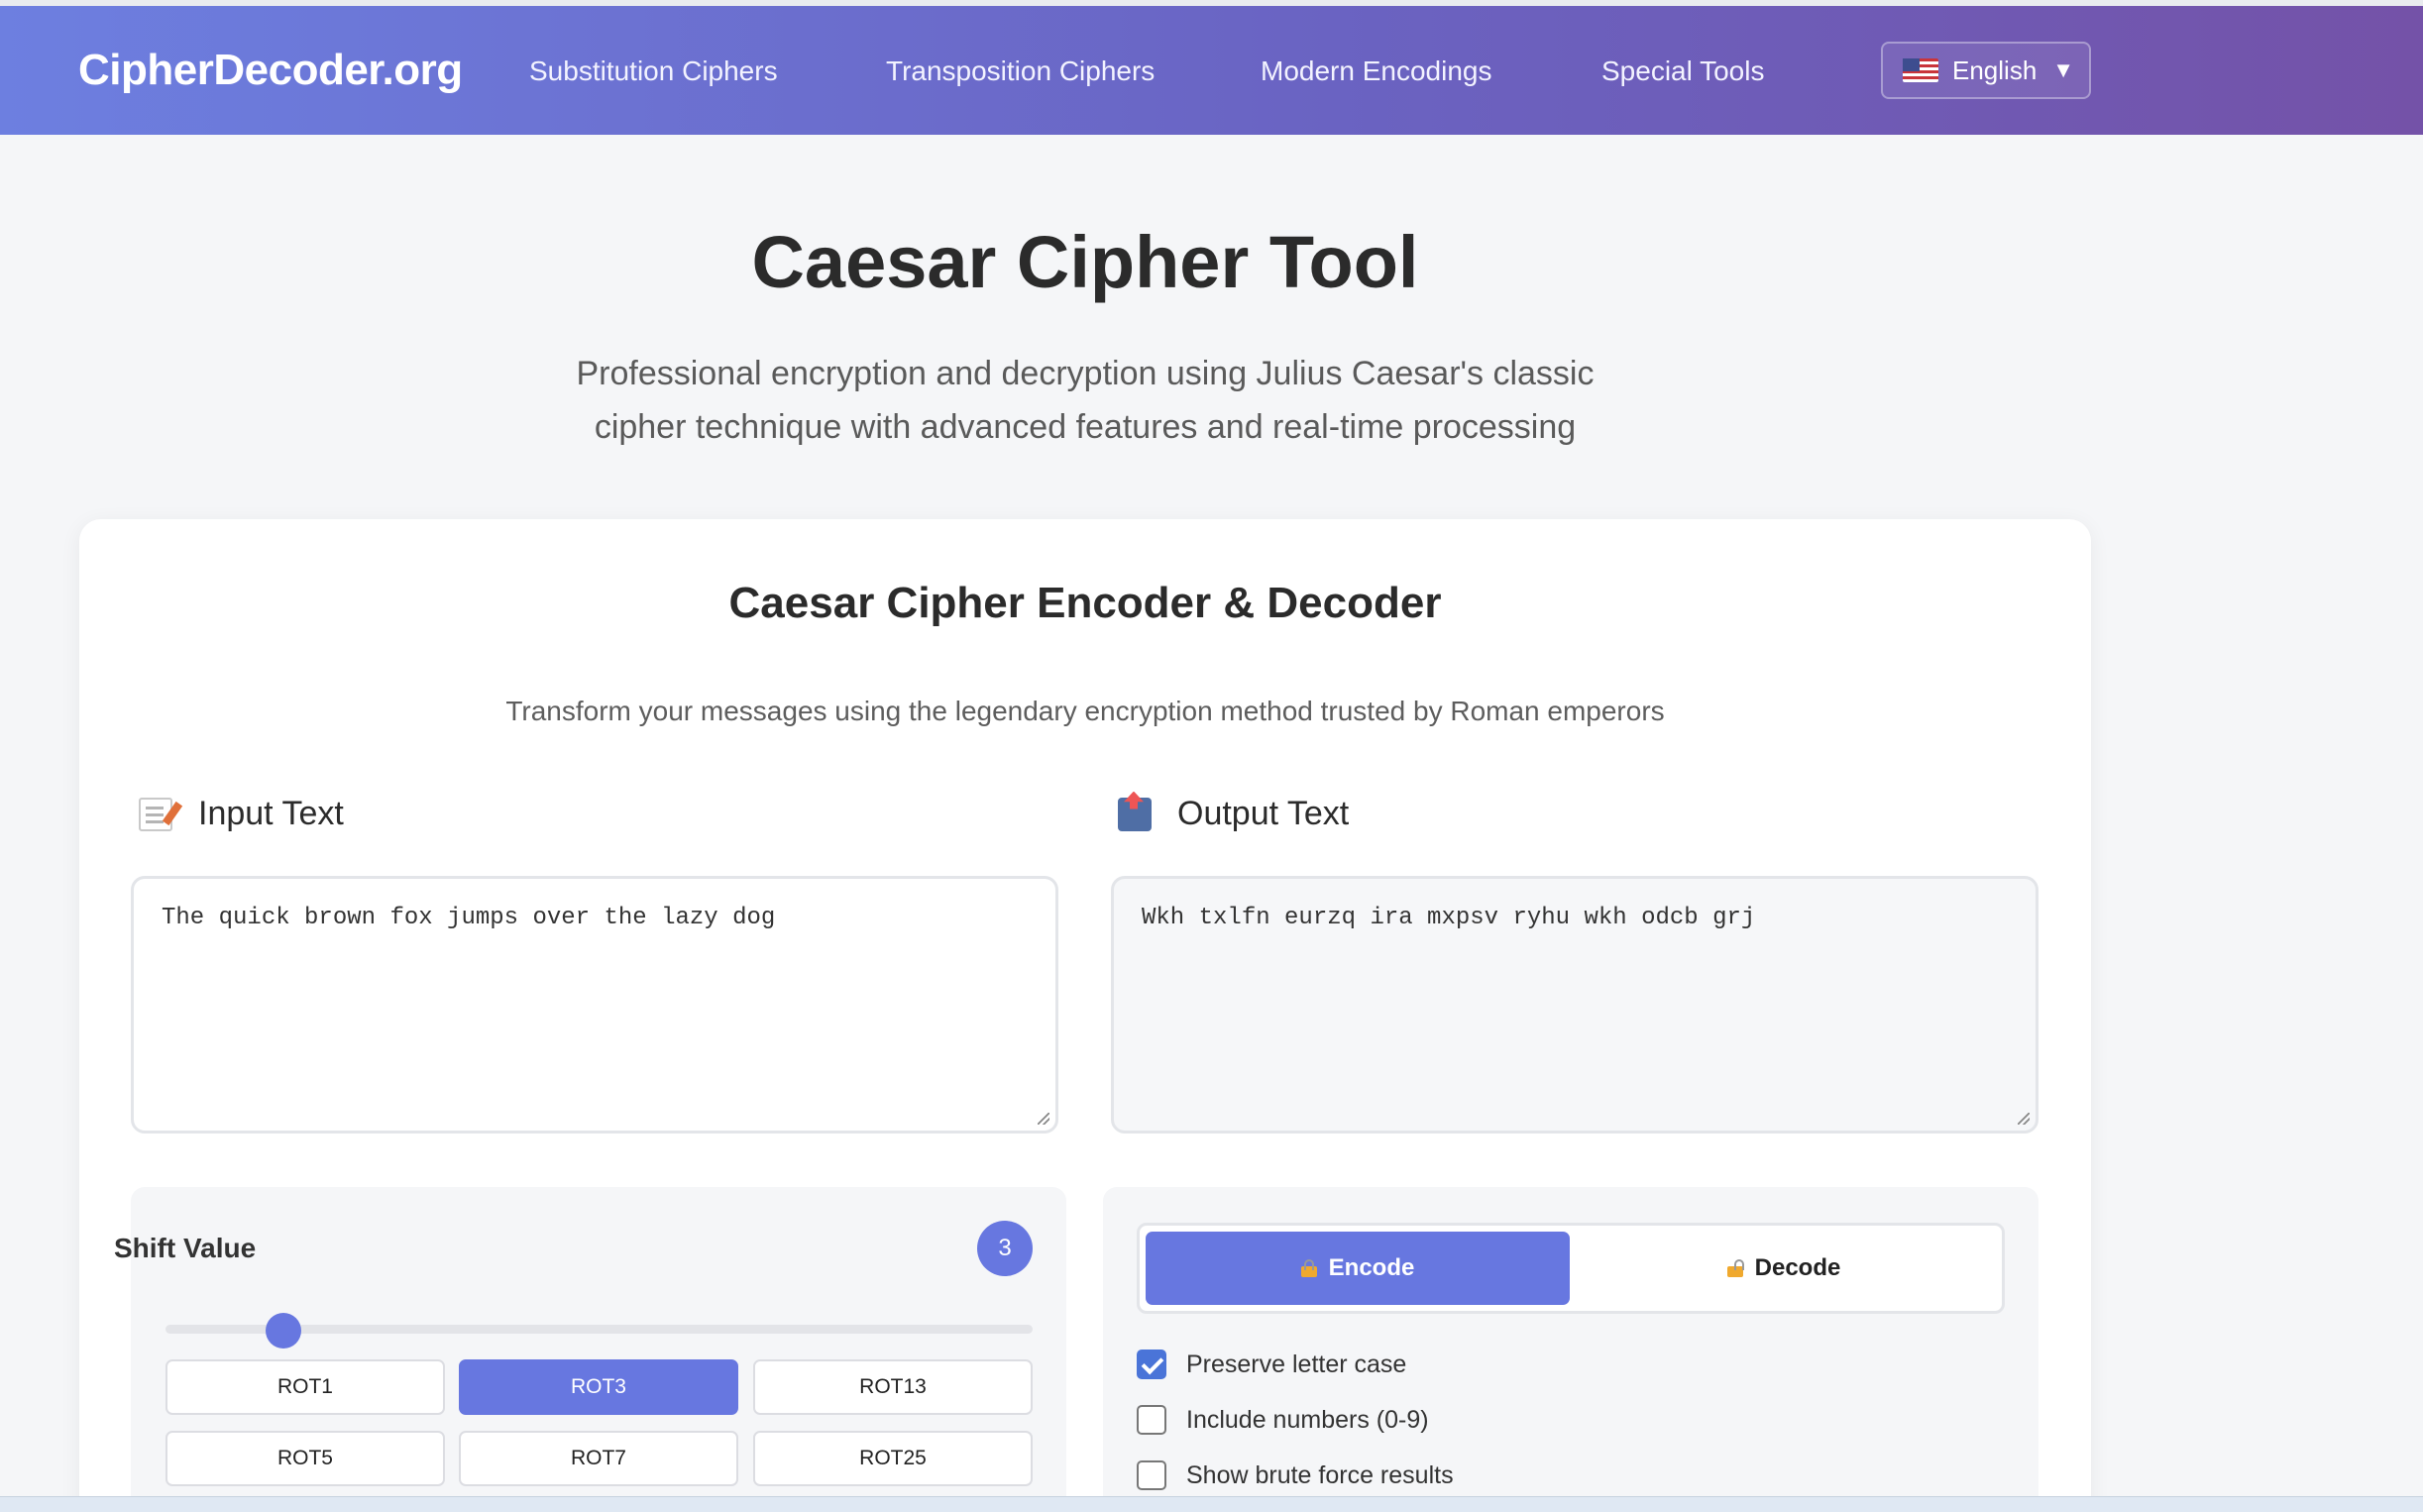 This screenshot has height=1512, width=2423. Describe the element at coordinates (1211, 1504) in the screenshot. I see `taskbar` at that location.